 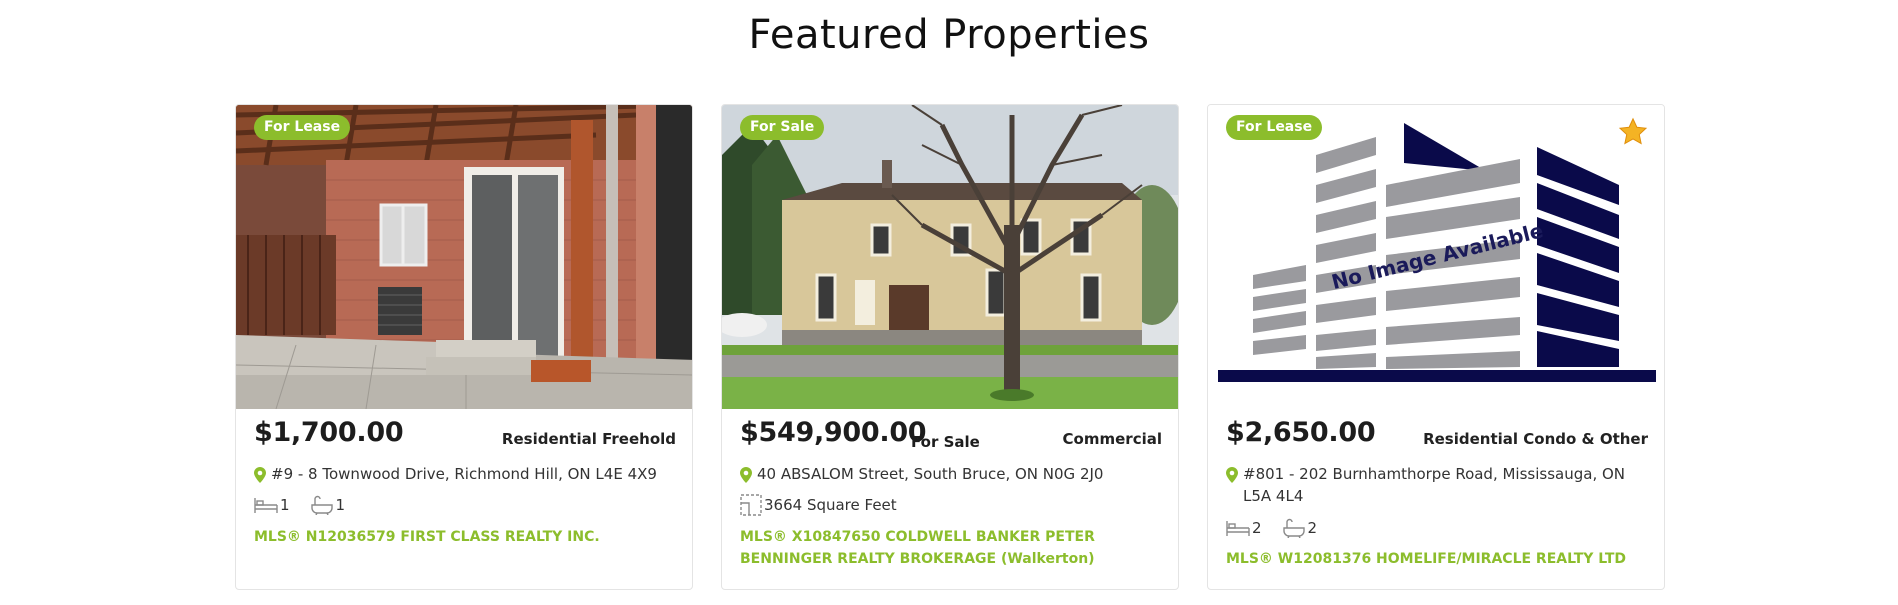 I want to click on property-type: Residential Condo & Other, so click(x=1535, y=439).